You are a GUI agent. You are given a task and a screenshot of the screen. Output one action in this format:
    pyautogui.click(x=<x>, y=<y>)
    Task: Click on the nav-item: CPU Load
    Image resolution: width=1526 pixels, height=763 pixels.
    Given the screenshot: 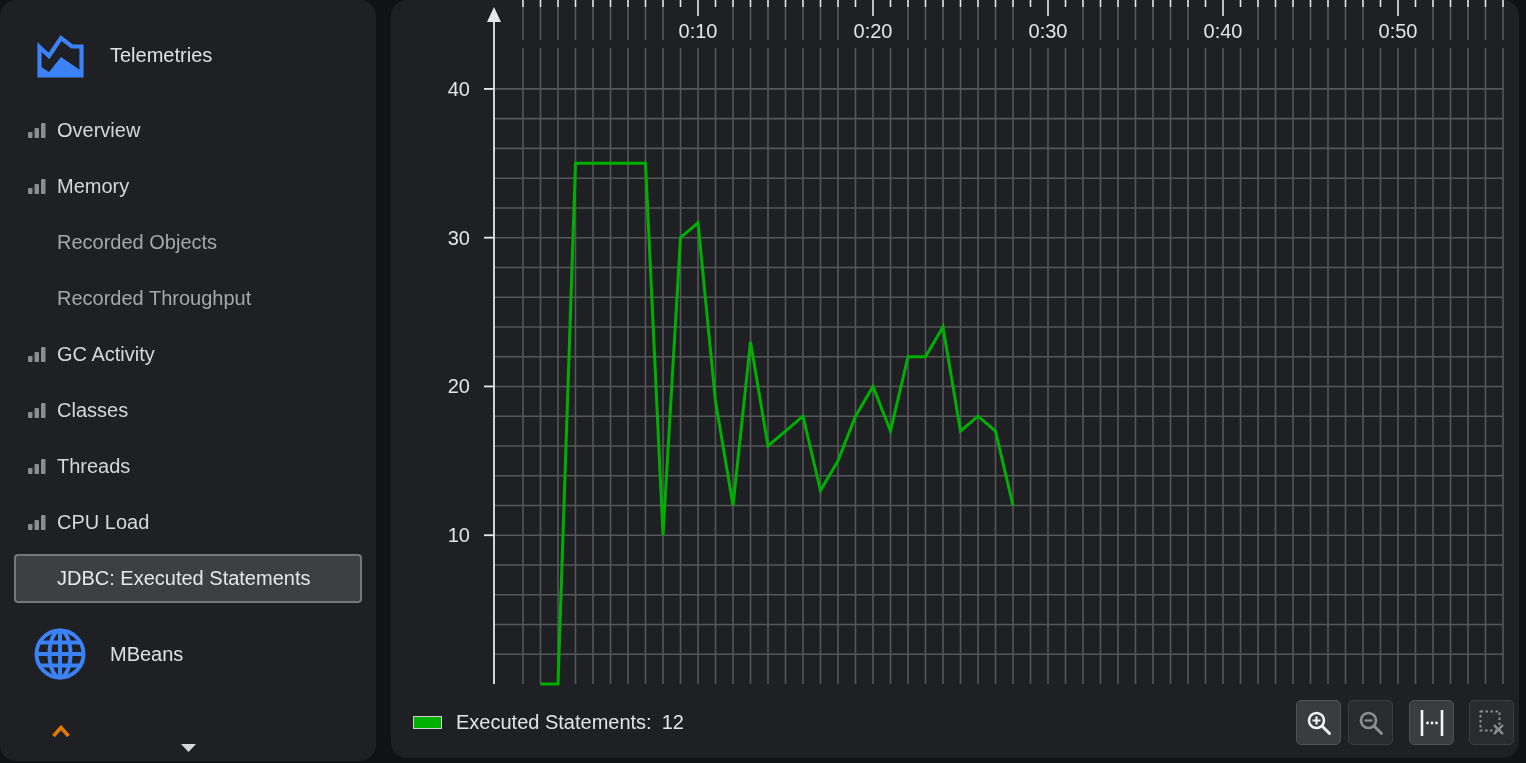 What is the action you would take?
    pyautogui.click(x=89, y=522)
    